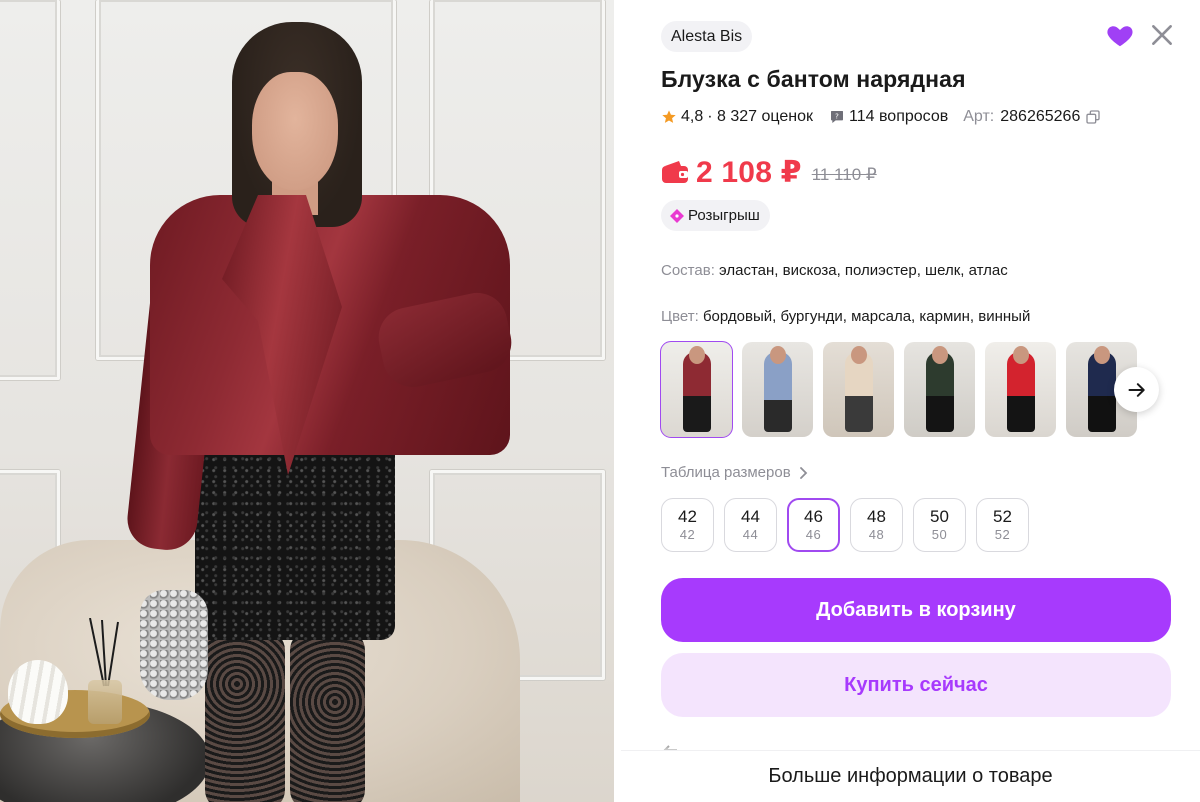  I want to click on size-option-52: 52 52, so click(1002, 525).